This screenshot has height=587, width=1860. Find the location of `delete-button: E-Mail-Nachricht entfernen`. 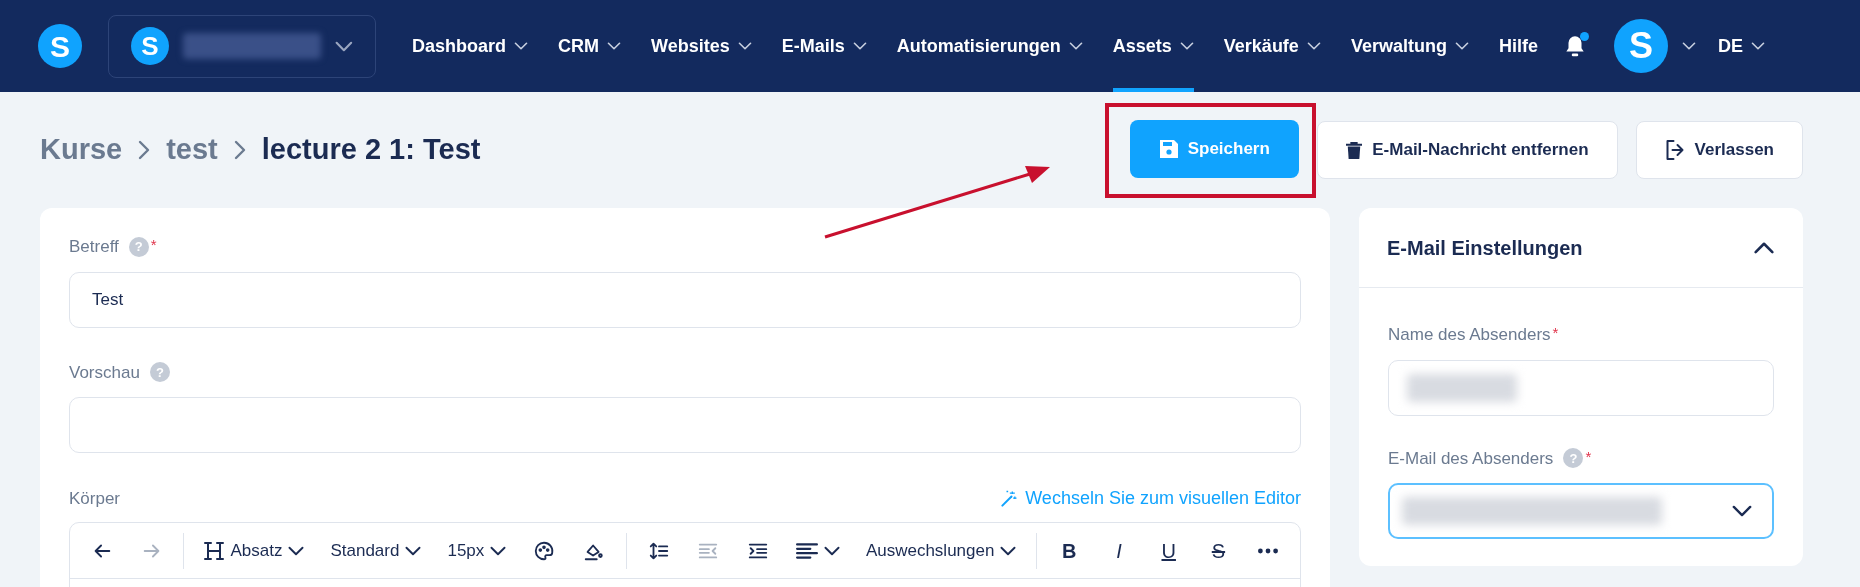

delete-button: E-Mail-Nachricht entfernen is located at coordinates (1467, 150).